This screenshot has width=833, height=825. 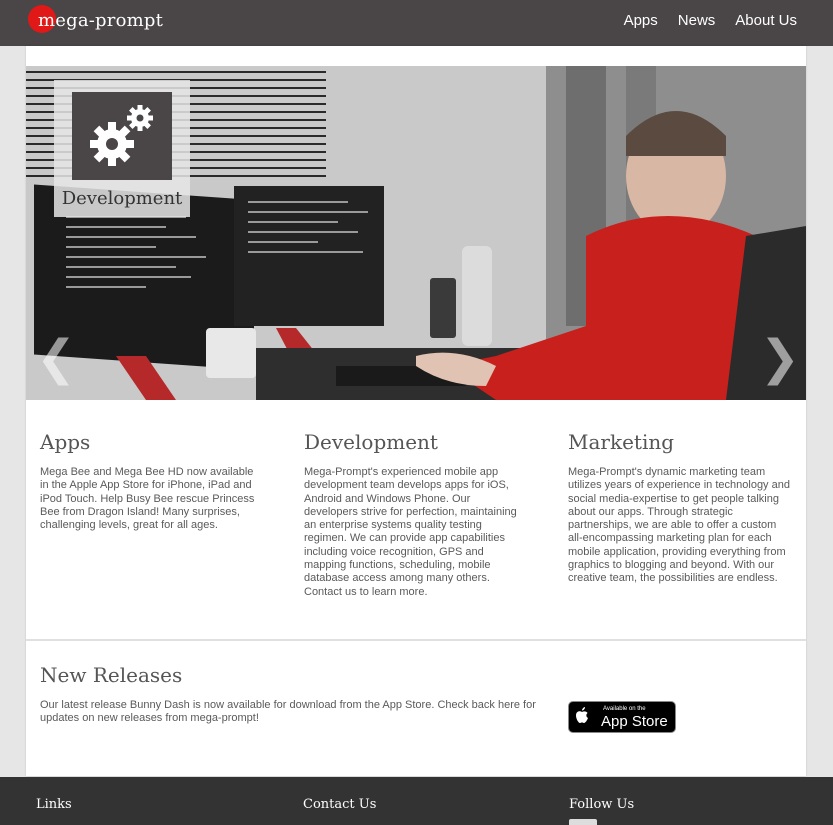 What do you see at coordinates (602, 804) in the screenshot?
I see `footer-follow-heading: Follow Us` at bounding box center [602, 804].